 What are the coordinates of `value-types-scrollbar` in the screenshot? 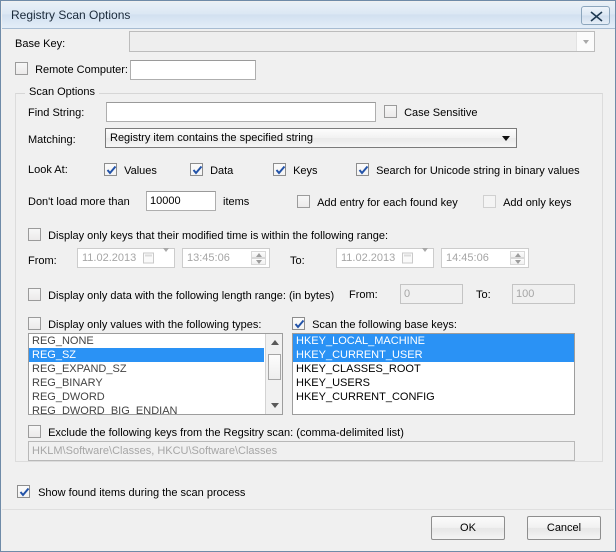 It's located at (273, 374).